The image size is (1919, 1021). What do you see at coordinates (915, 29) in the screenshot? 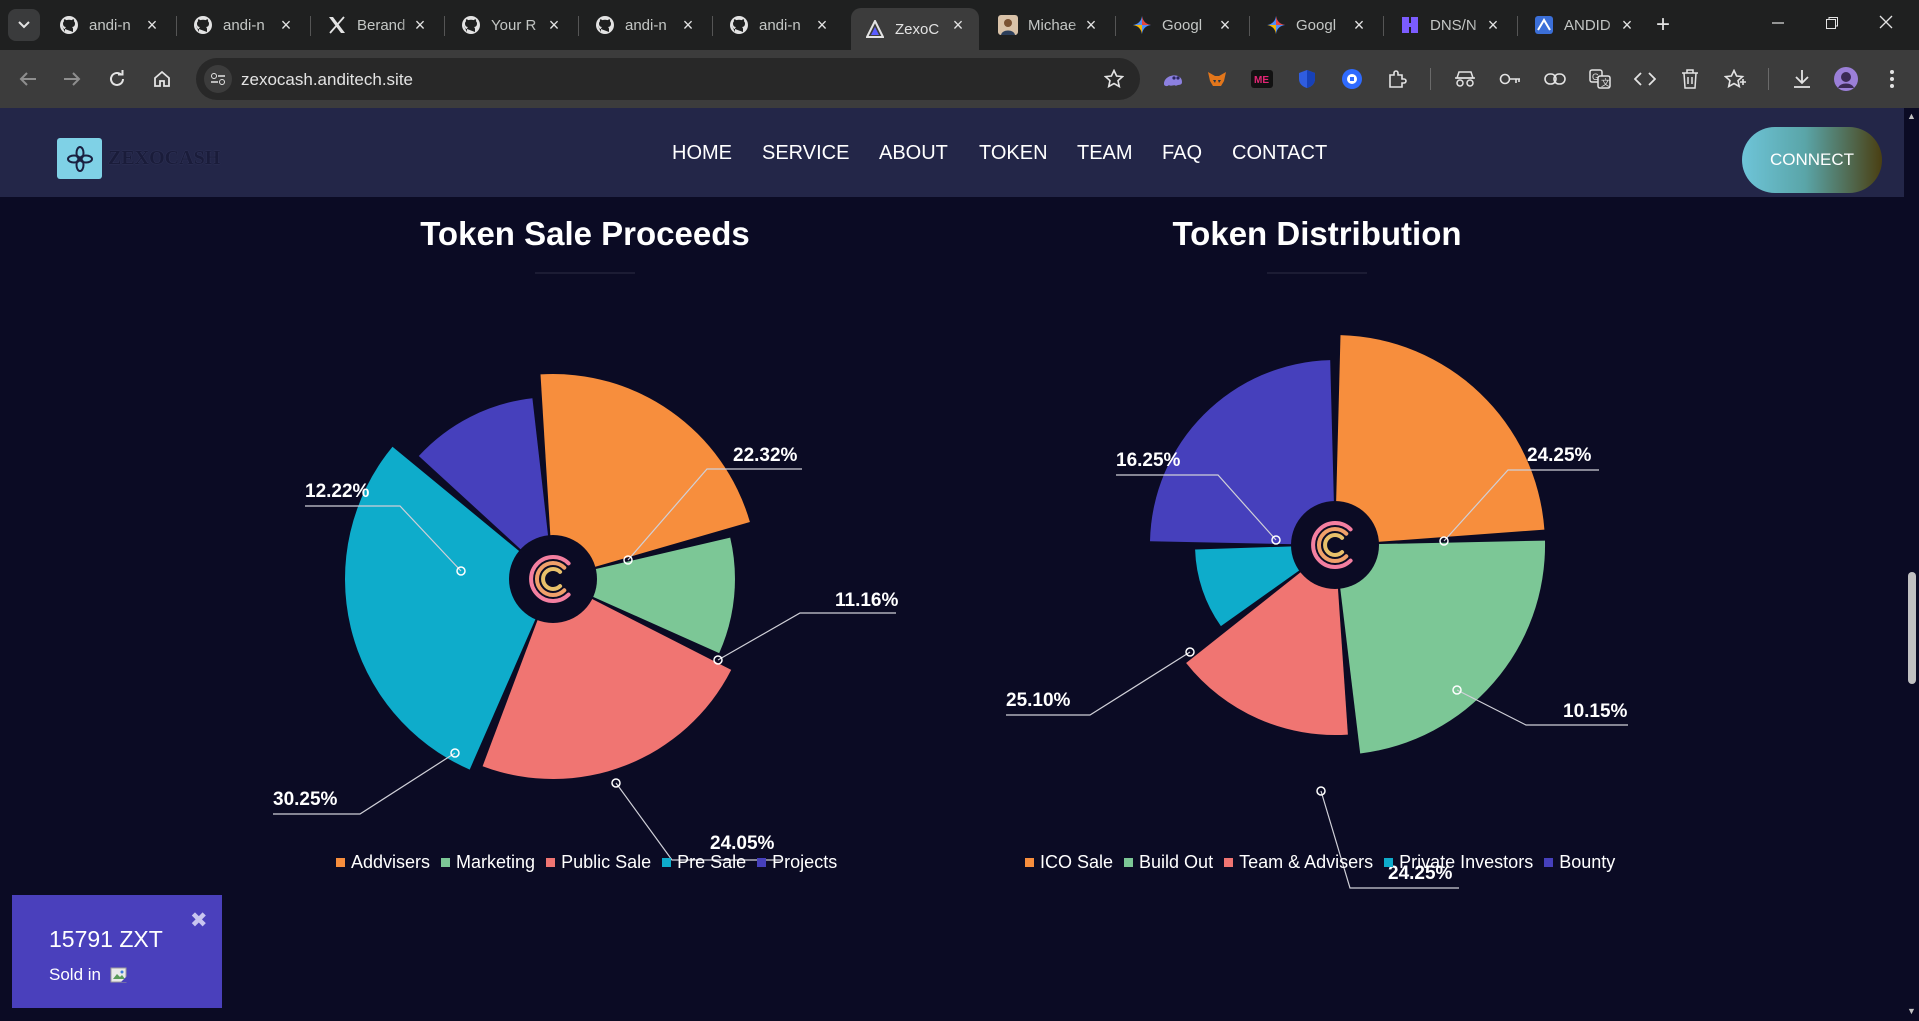
I see `browser-tab: ZexoC ×` at bounding box center [915, 29].